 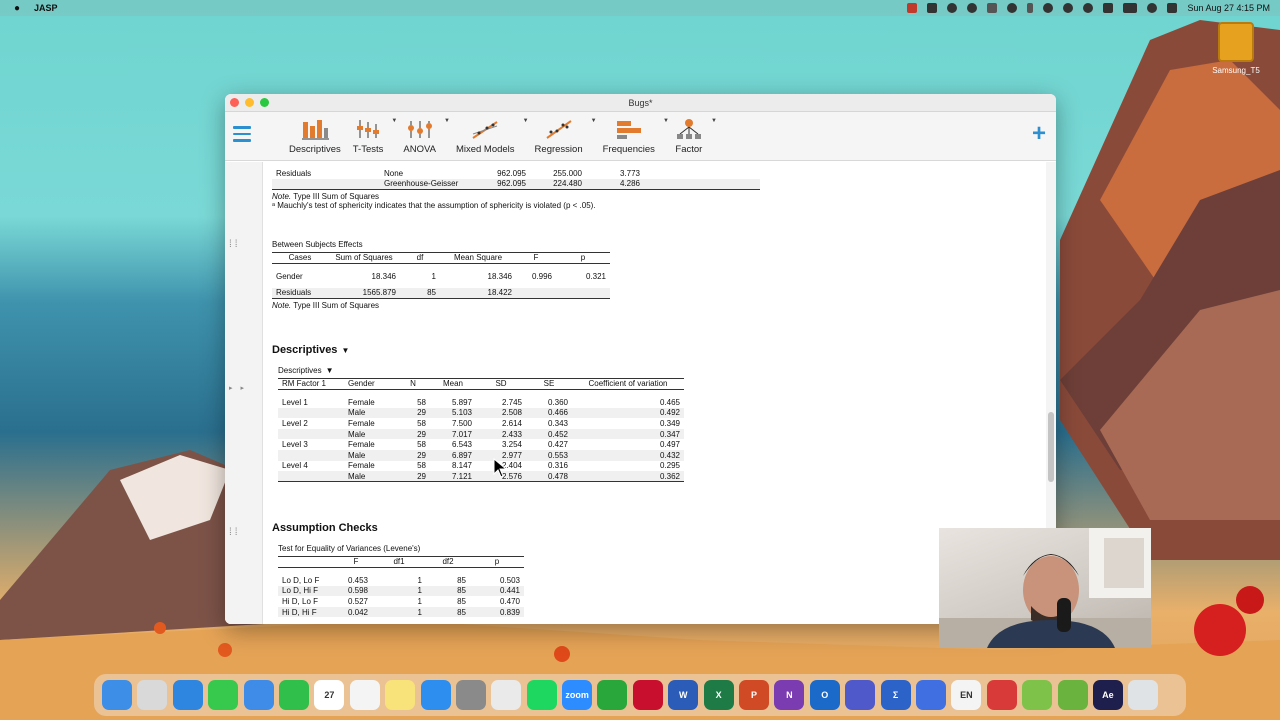 What do you see at coordinates (1172, 8) in the screenshot?
I see `control-center-icon` at bounding box center [1172, 8].